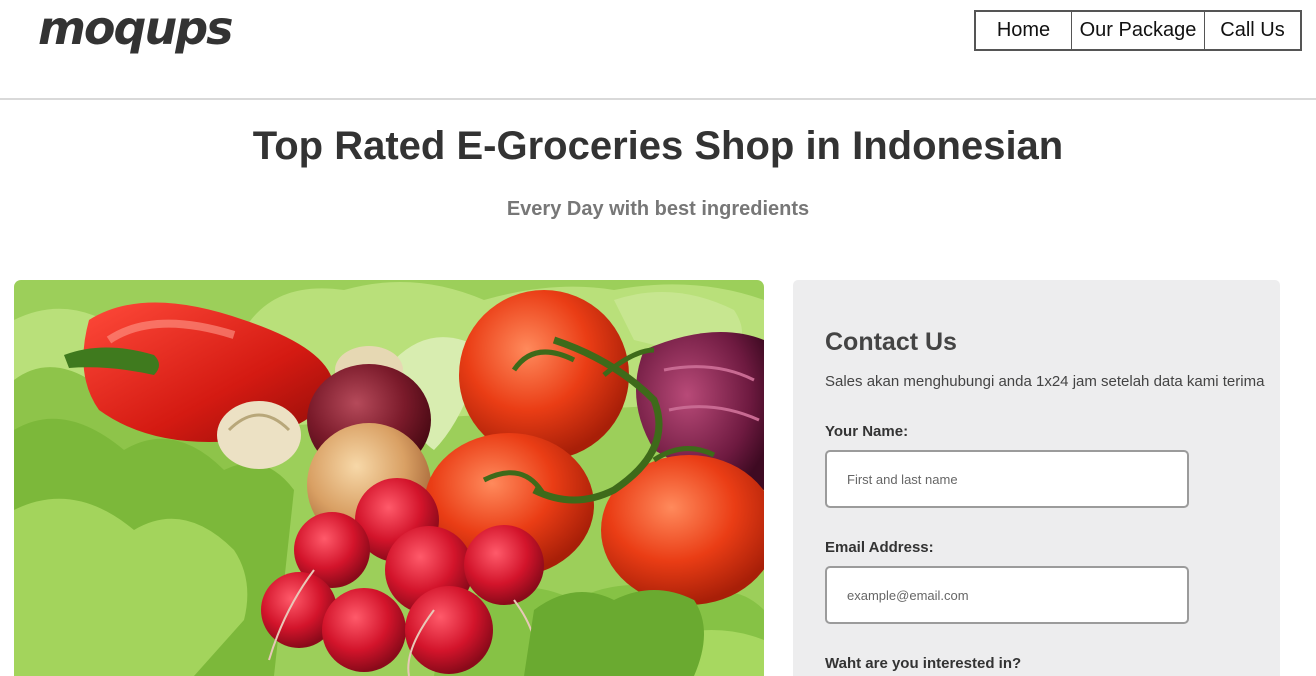 The width and height of the screenshot is (1316, 676). I want to click on name-input, so click(1007, 479).